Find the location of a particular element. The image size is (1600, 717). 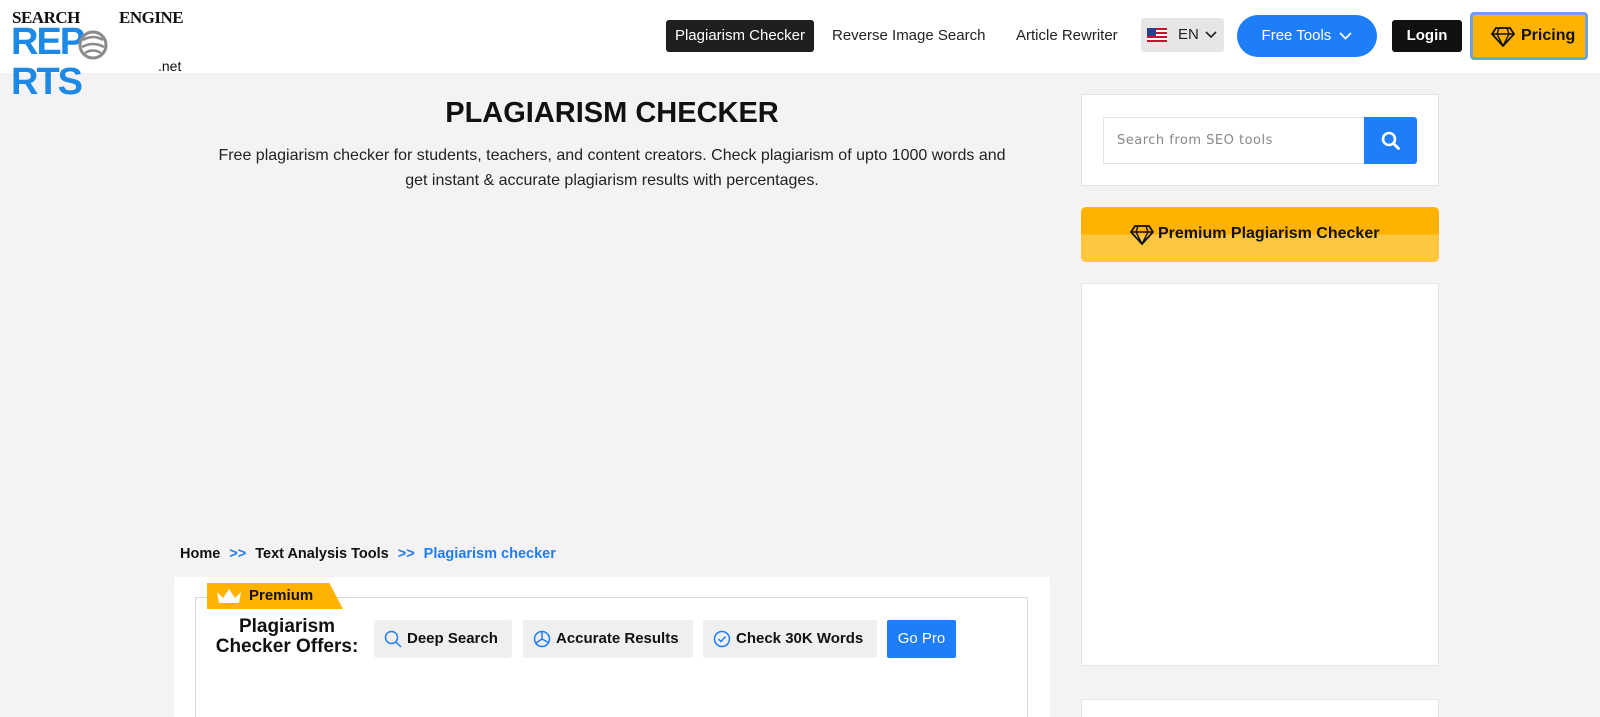

accurate-results-chip: Accurate Results is located at coordinates (608, 639).